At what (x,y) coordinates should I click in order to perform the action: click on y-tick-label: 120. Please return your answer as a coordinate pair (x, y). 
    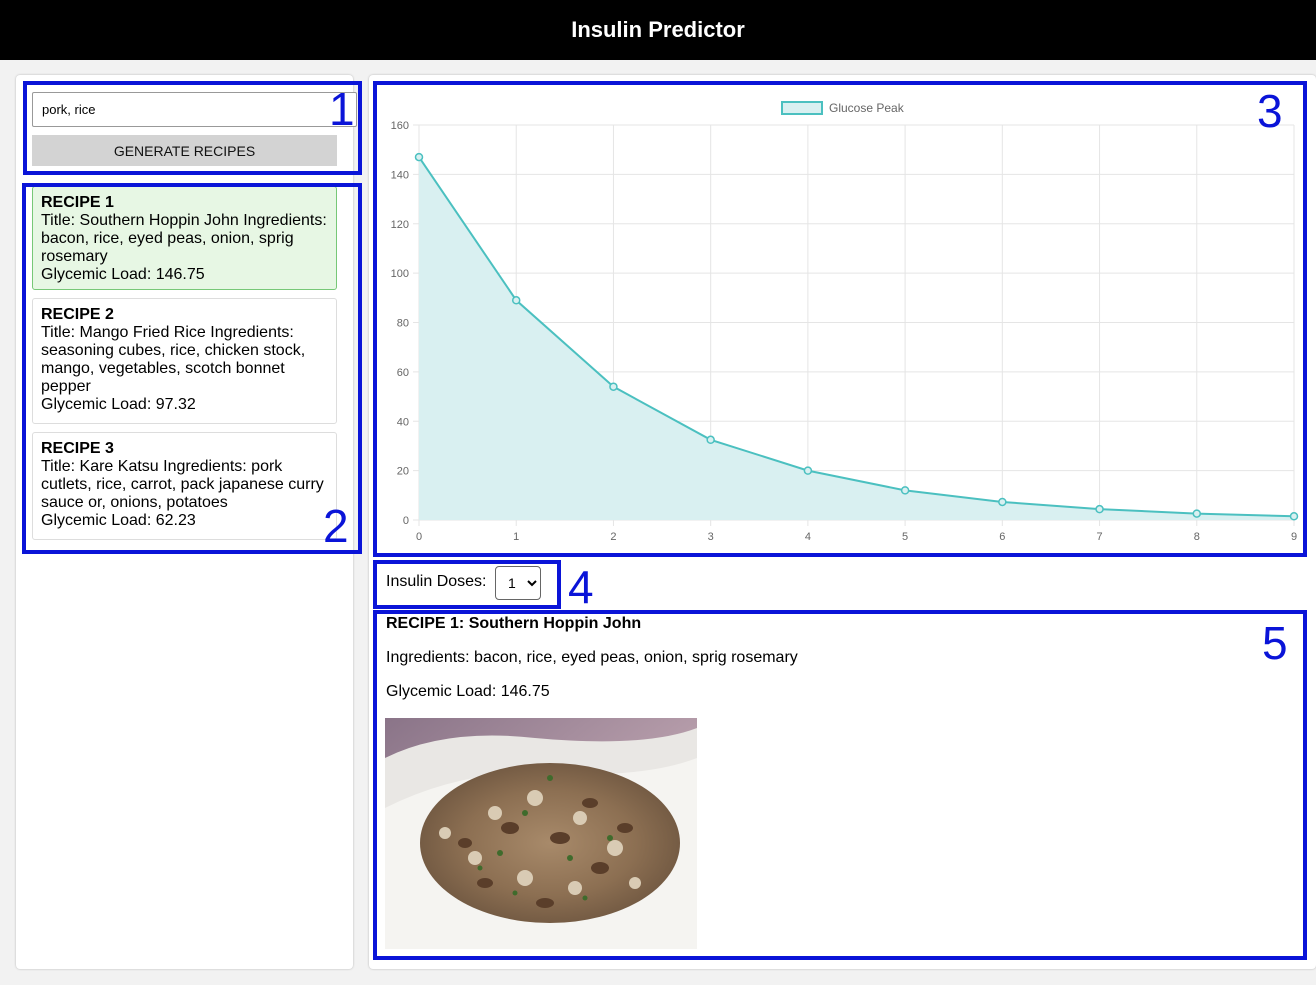
    Looking at the image, I should click on (400, 225).